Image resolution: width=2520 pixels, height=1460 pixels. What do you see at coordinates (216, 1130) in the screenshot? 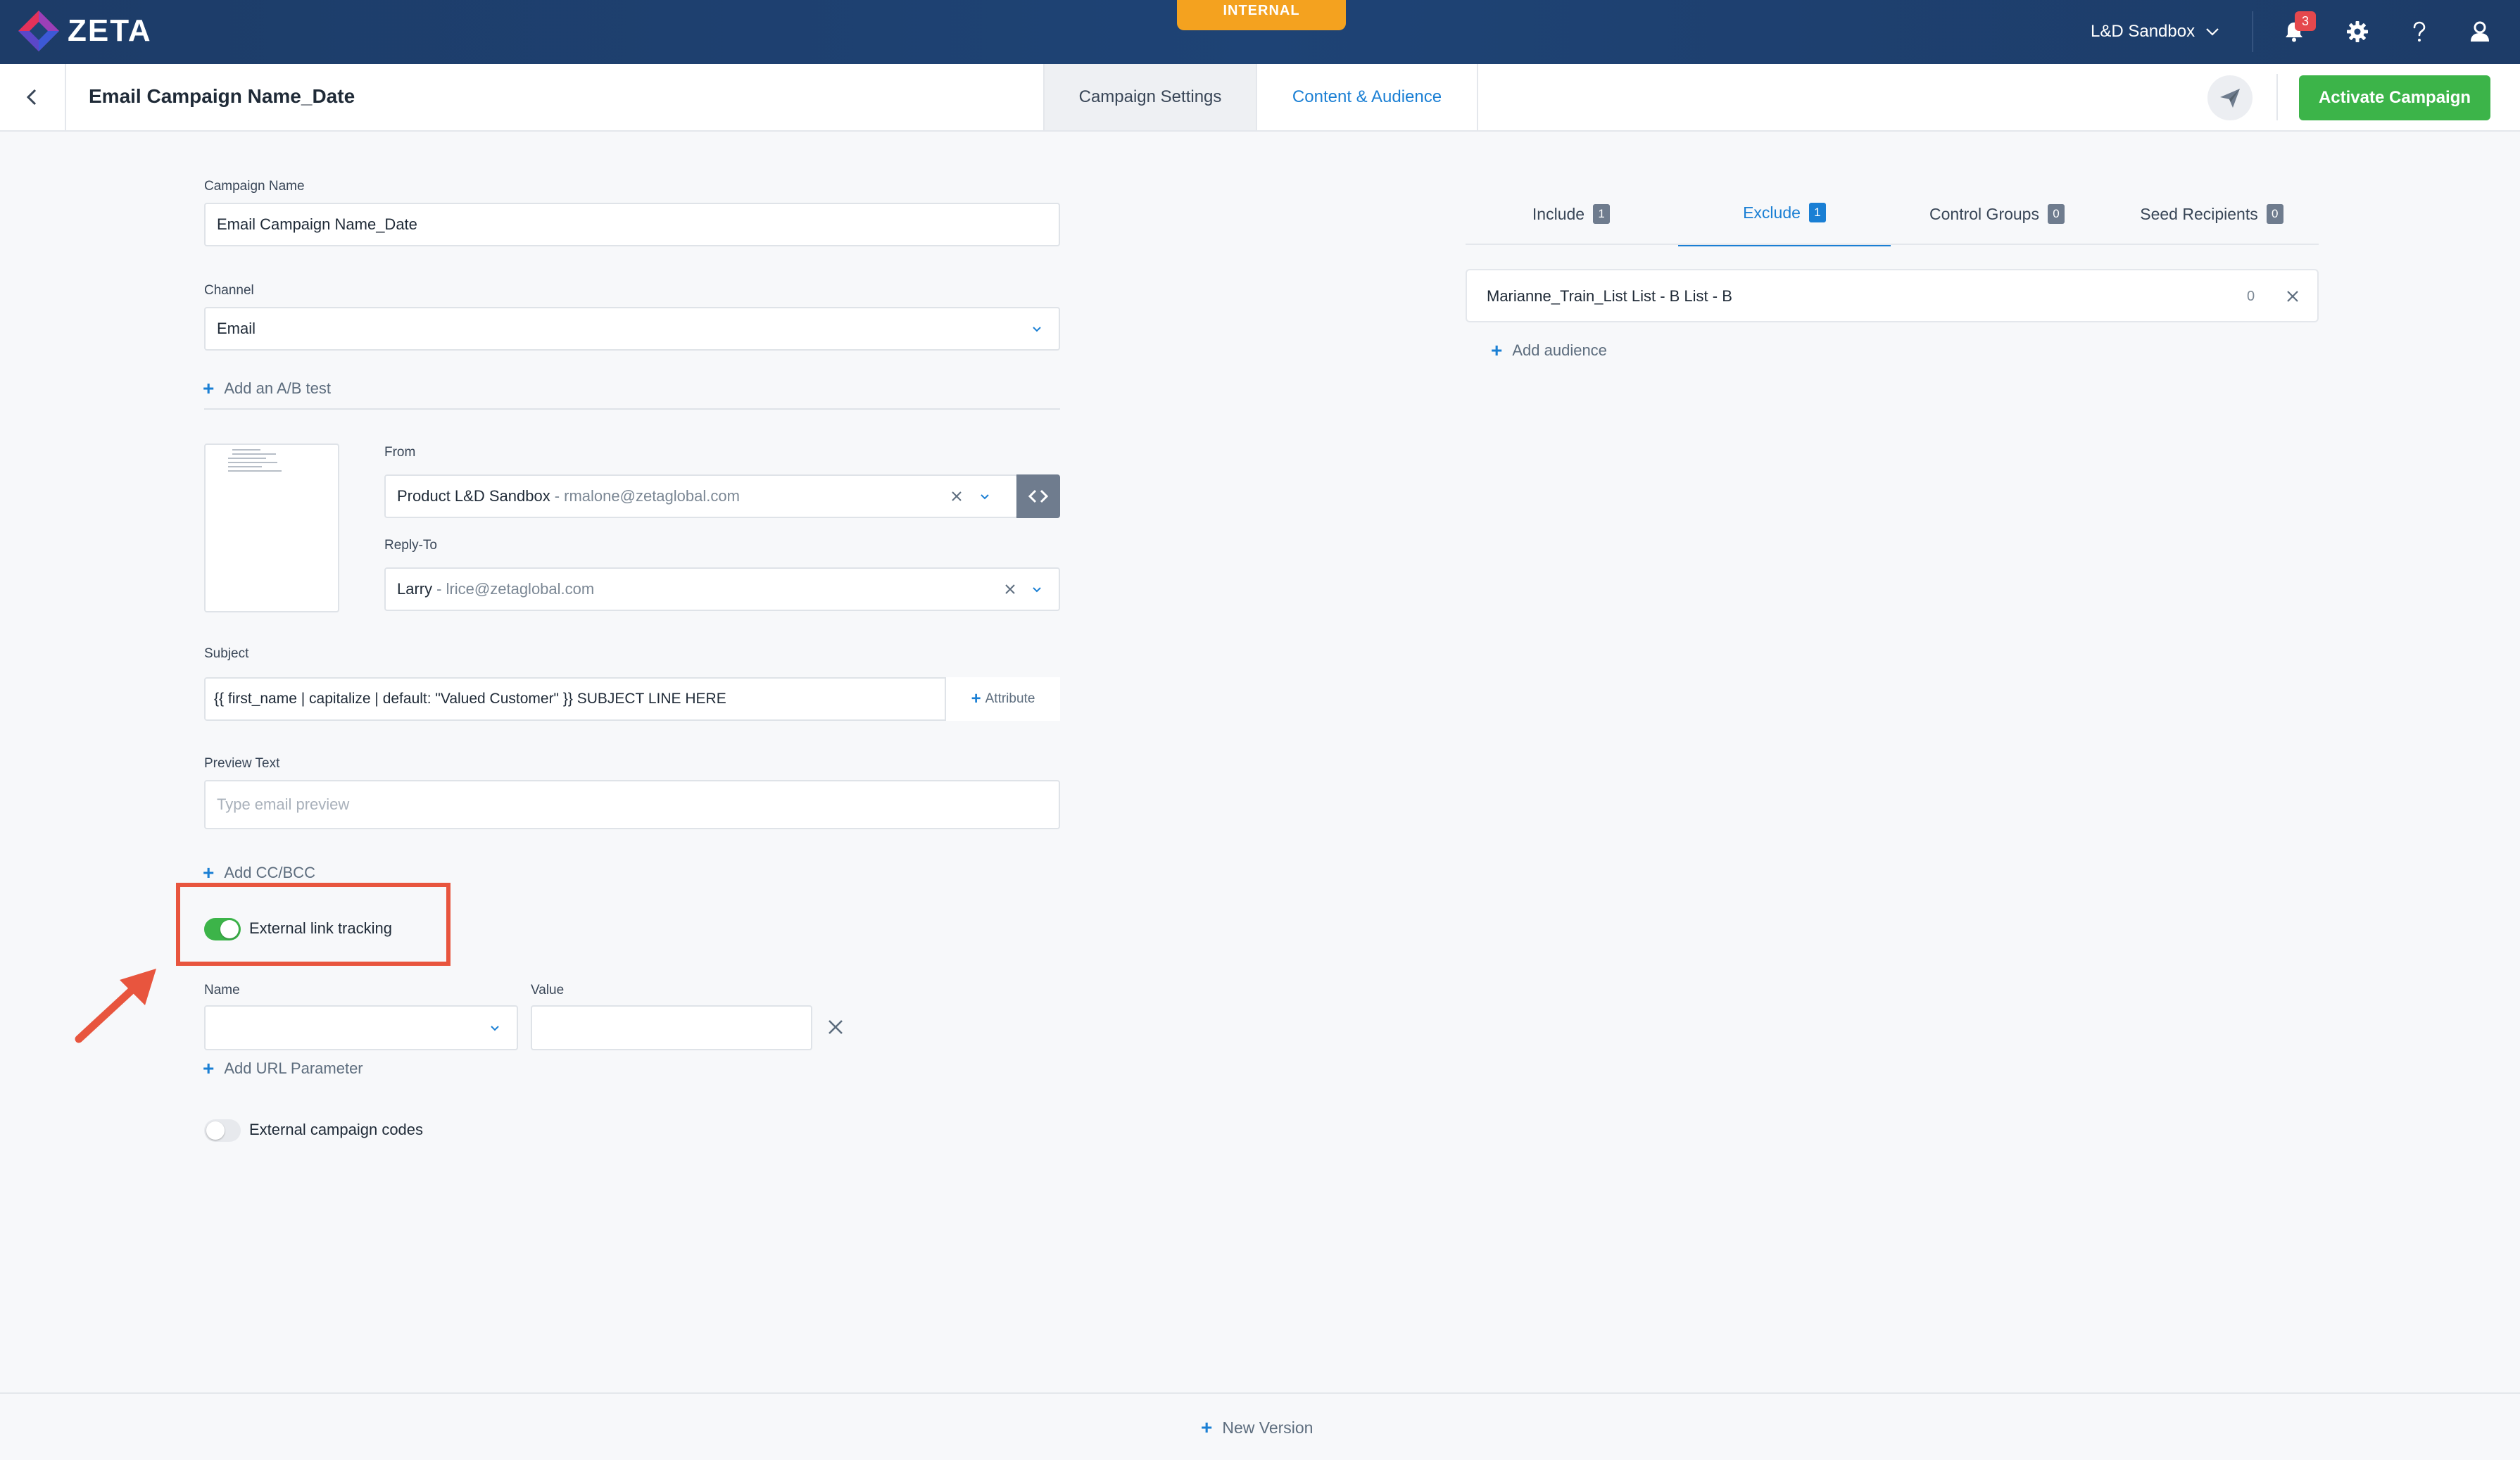
I see `toggle-knob` at bounding box center [216, 1130].